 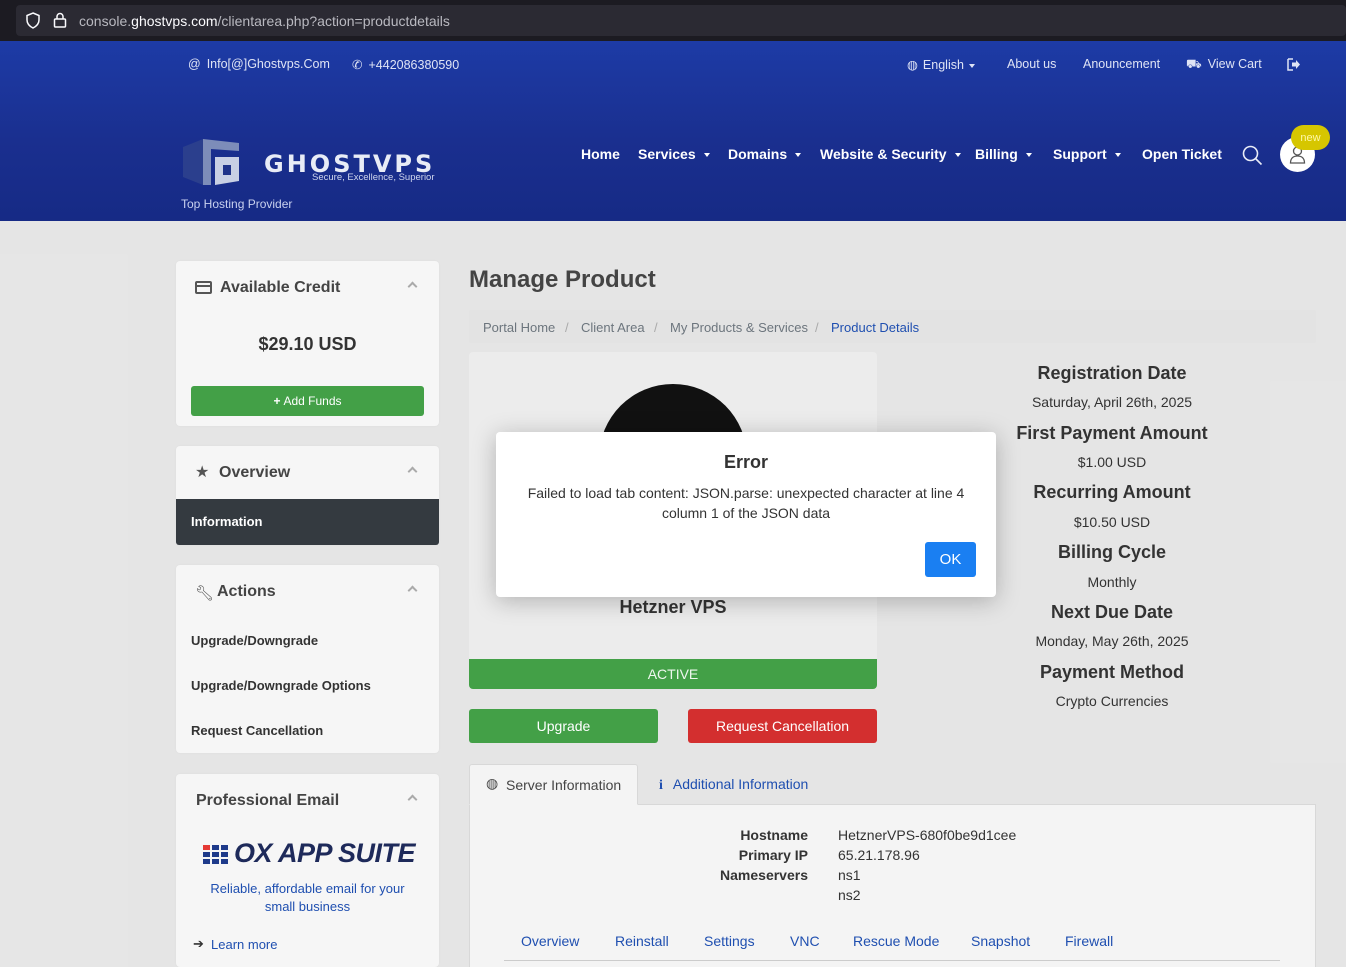 What do you see at coordinates (892, 960) in the screenshot?
I see `subtab-divider` at bounding box center [892, 960].